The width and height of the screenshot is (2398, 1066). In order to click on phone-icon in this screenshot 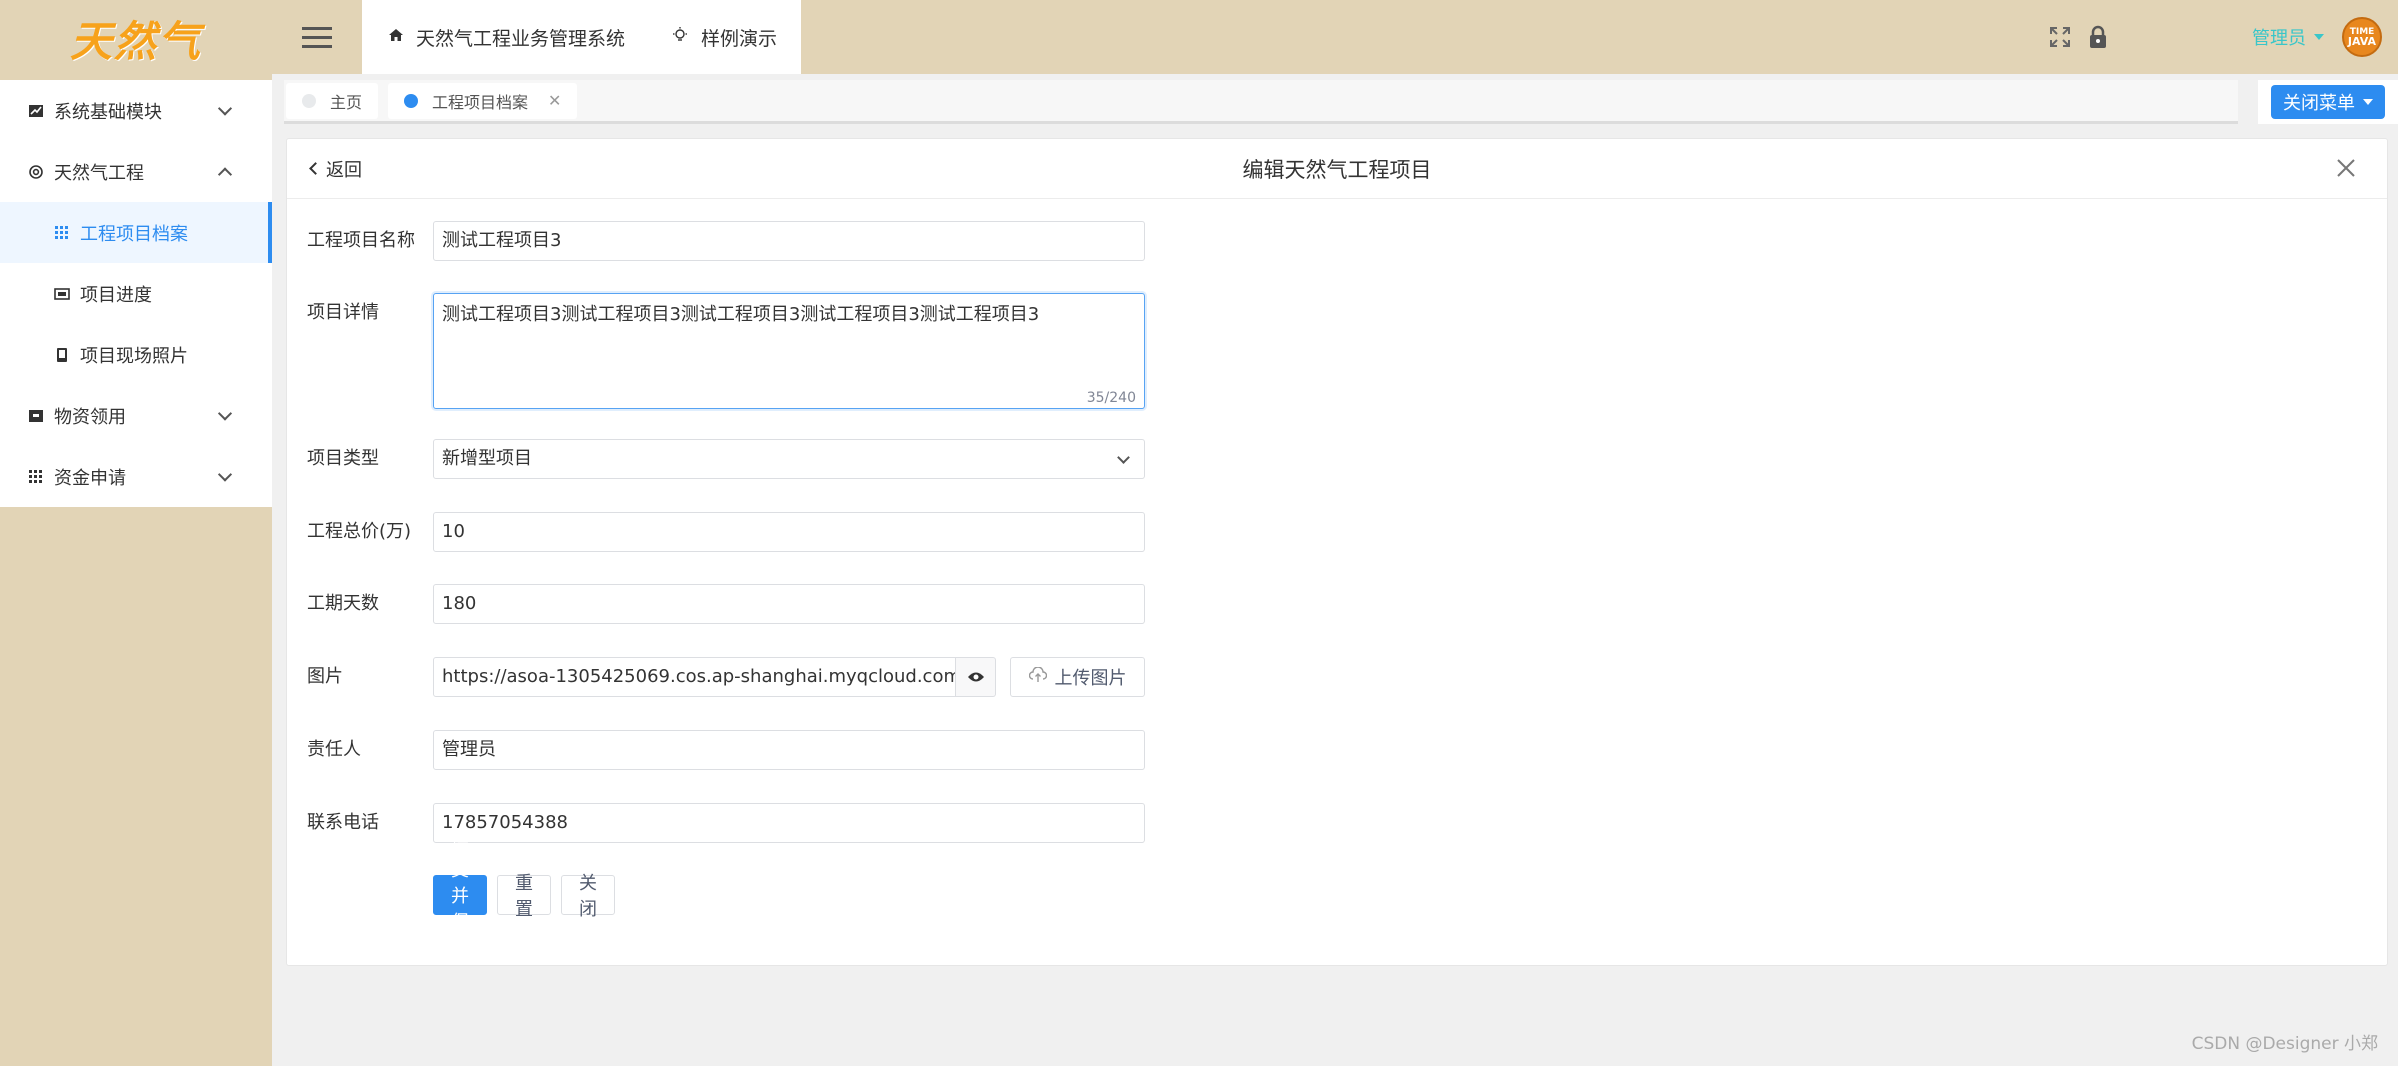, I will do `click(62, 355)`.